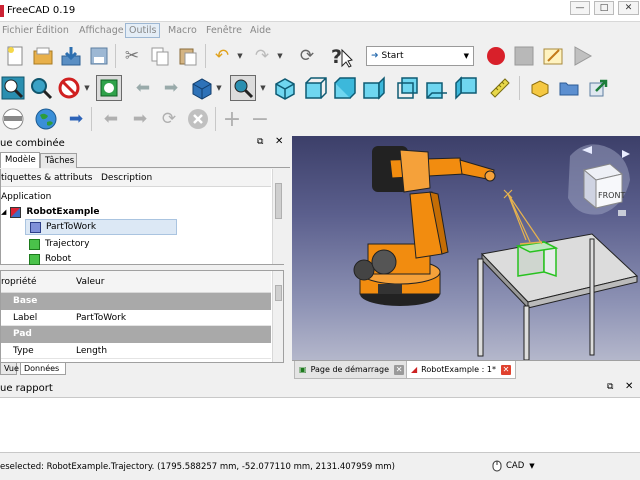 Image resolution: width=640 pixels, height=480 pixels. What do you see at coordinates (188, 56) in the screenshot?
I see `paste-icon` at bounding box center [188, 56].